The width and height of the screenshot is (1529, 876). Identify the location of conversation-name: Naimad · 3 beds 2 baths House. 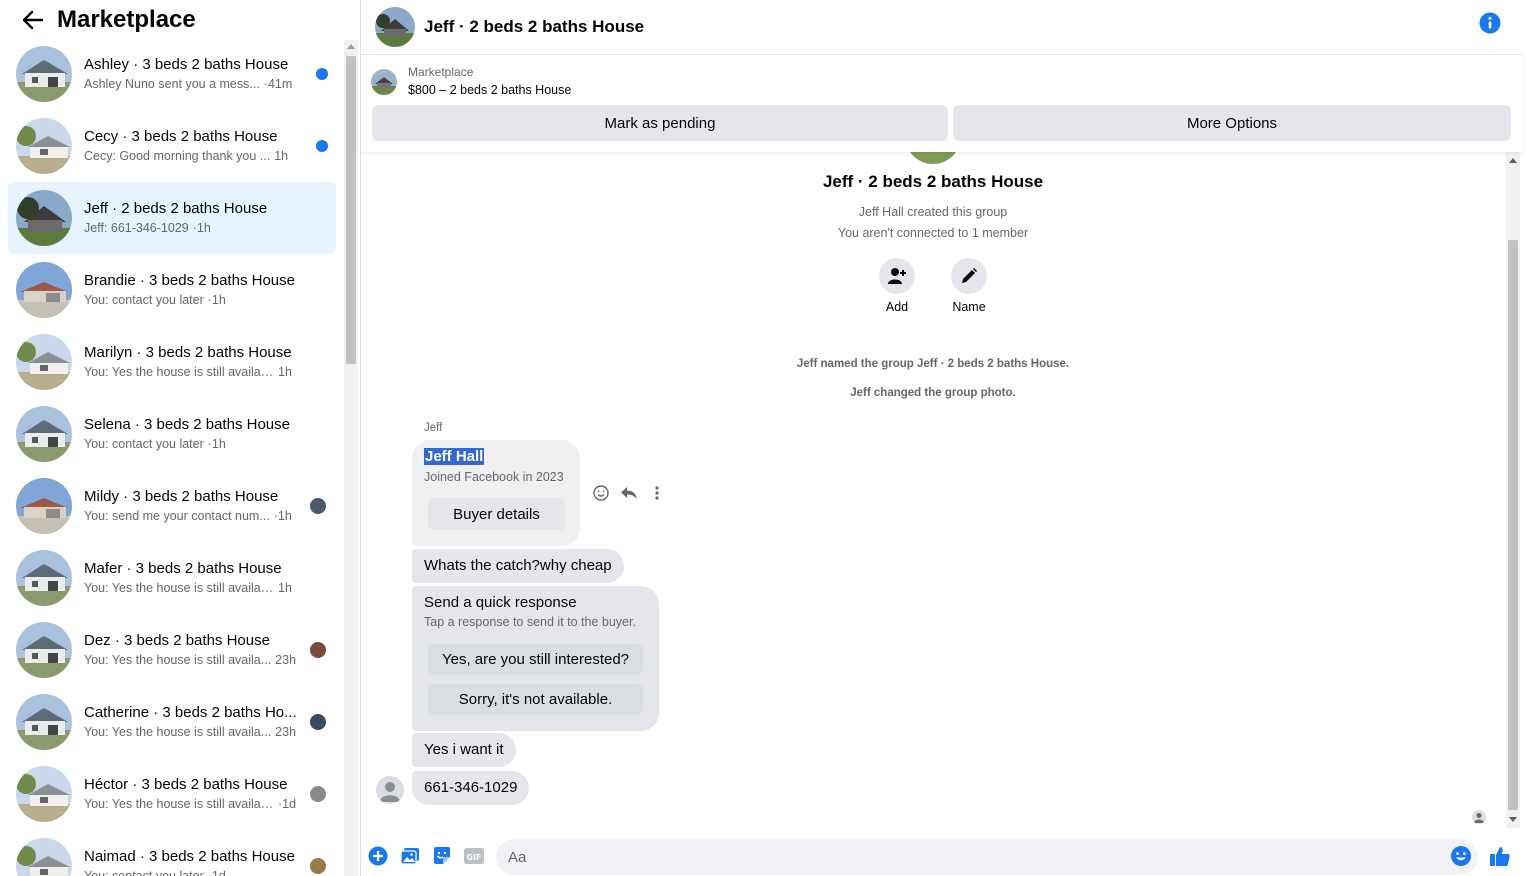
(189, 856).